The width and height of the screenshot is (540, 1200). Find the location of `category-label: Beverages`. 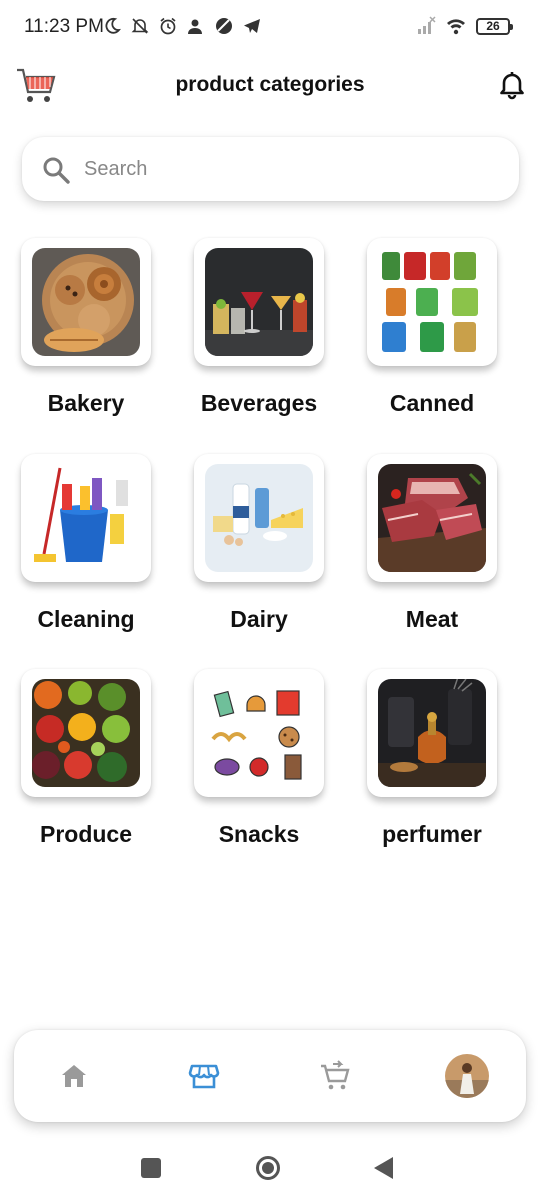

category-label: Beverages is located at coordinates (259, 403).